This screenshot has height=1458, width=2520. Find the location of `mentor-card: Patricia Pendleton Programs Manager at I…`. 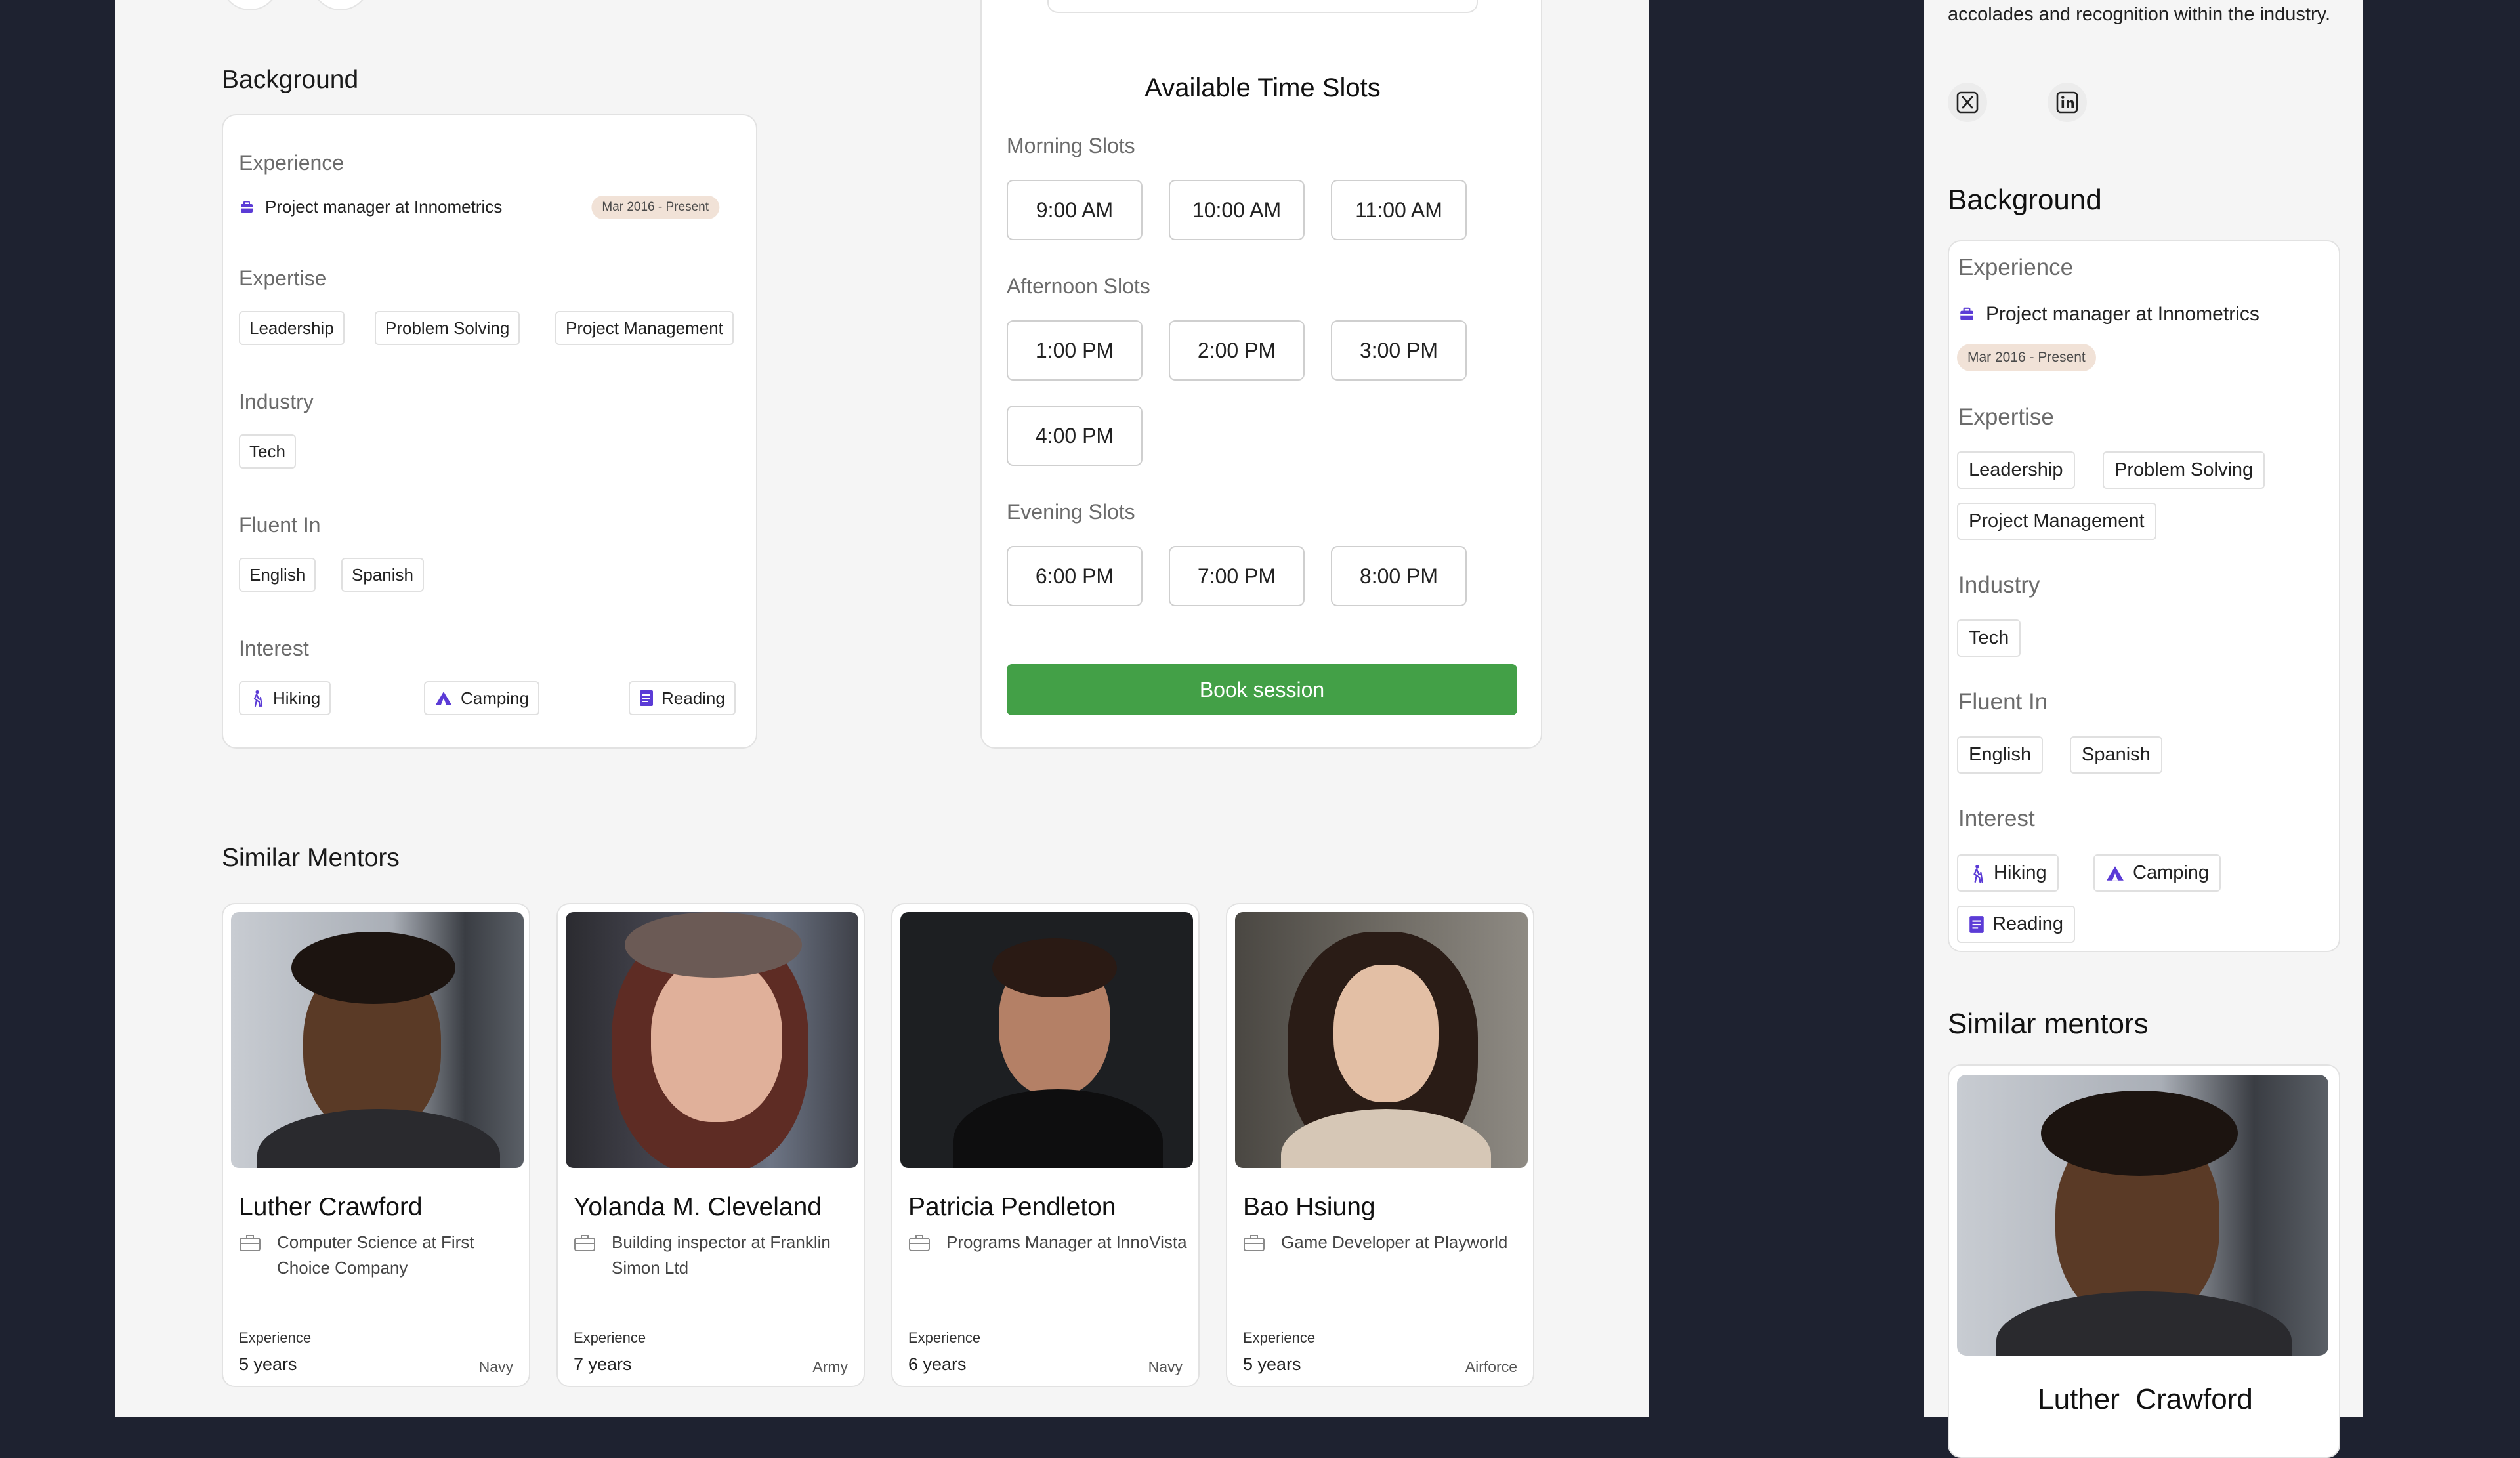

mentor-card: Patricia Pendleton Programs Manager at I… is located at coordinates (1045, 1145).